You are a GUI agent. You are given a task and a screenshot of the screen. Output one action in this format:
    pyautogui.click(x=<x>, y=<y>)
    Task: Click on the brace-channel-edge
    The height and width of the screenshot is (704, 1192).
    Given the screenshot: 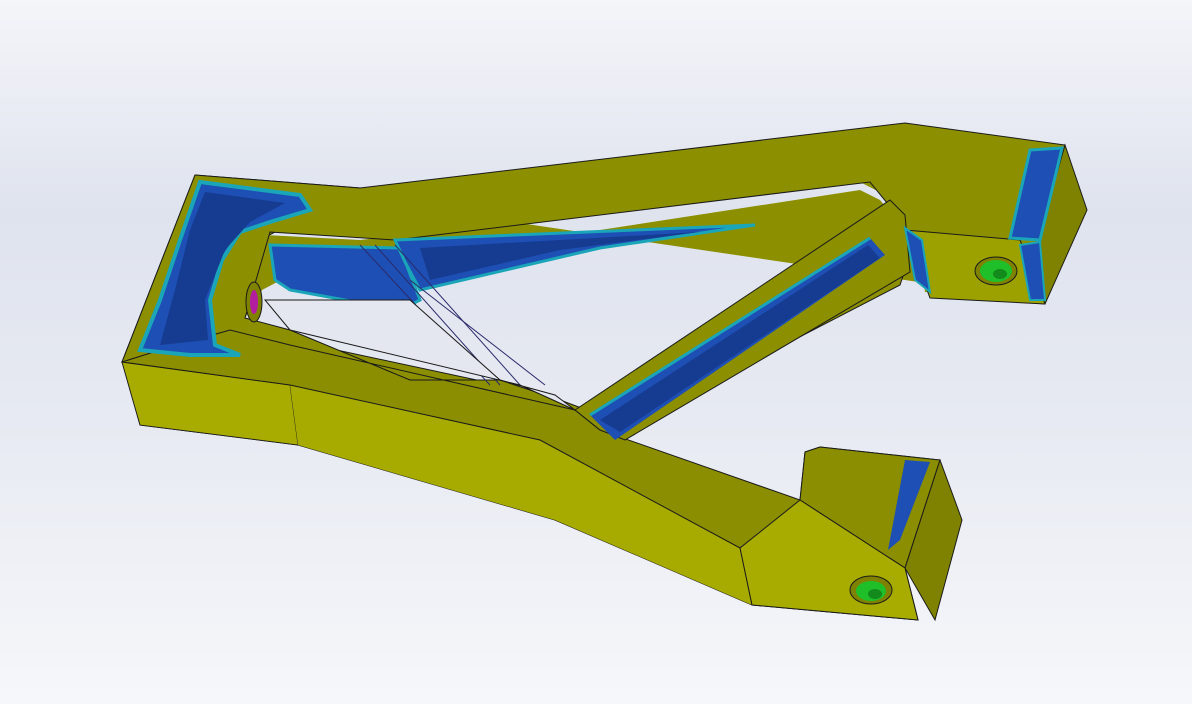 What is the action you would take?
    pyautogui.click(x=730, y=326)
    